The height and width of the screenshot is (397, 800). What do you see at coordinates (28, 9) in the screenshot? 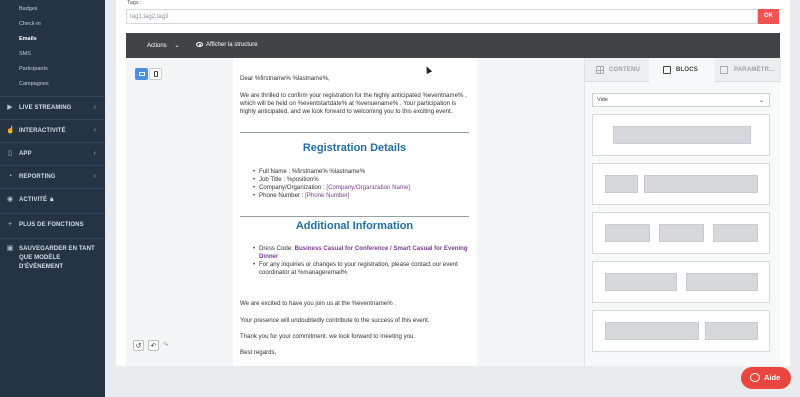
I see `sidebar-item-badges: Badges` at bounding box center [28, 9].